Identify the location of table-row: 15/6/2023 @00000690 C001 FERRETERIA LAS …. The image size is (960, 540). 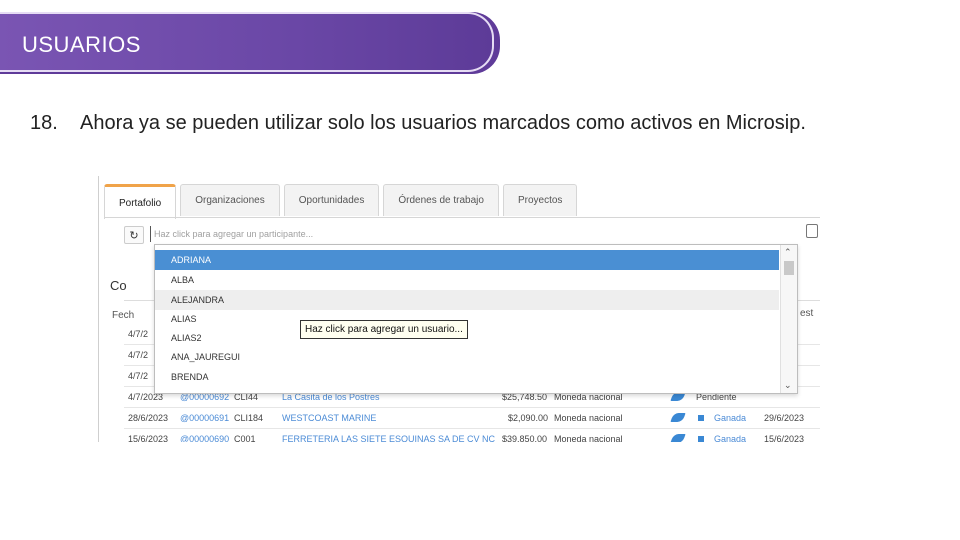
(472, 435).